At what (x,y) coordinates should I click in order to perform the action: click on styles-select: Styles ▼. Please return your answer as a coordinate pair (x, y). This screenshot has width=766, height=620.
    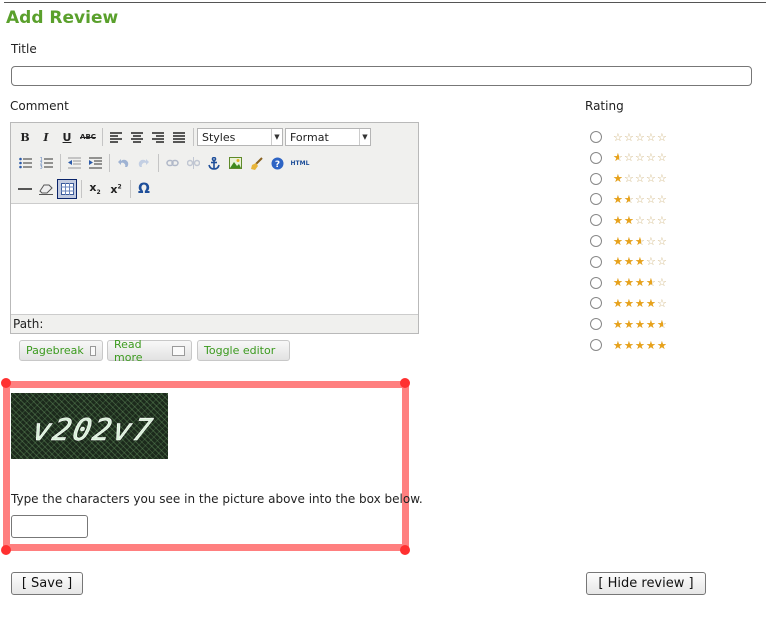
    Looking at the image, I should click on (240, 137).